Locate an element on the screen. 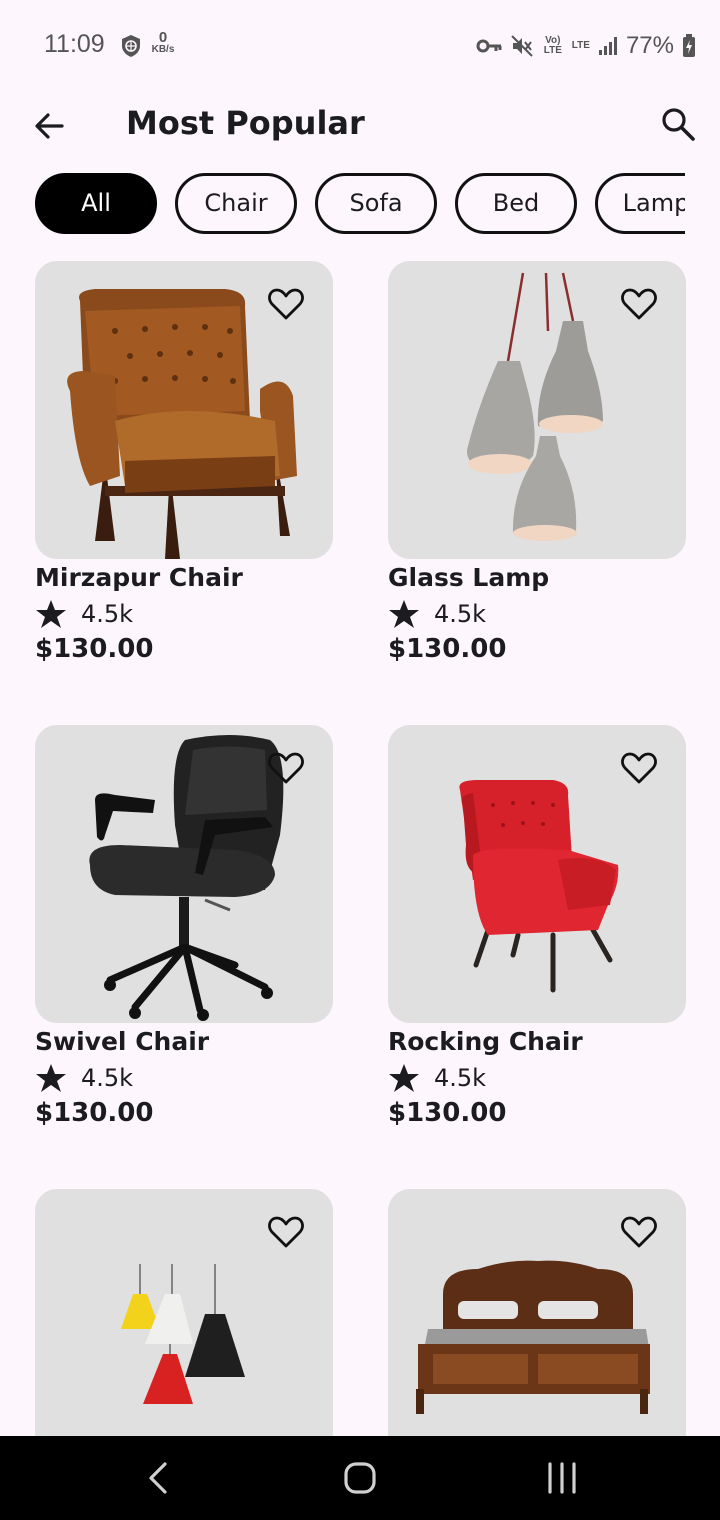 The width and height of the screenshot is (720, 1520). mute-icon is located at coordinates (522, 46).